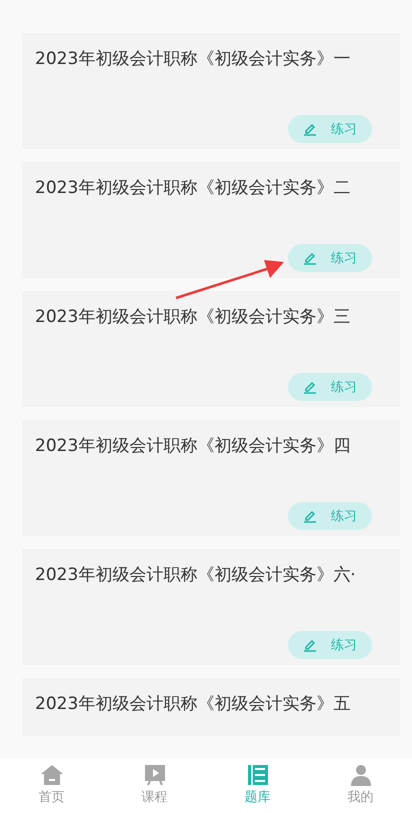  I want to click on question-card: 2023年初级会计职称《初级会计实务》二 练习, so click(211, 220).